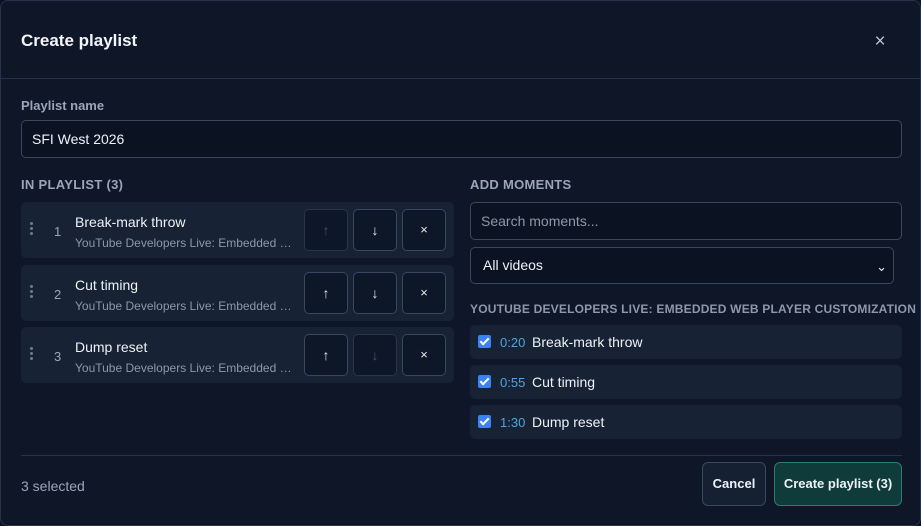 This screenshot has height=526, width=921. What do you see at coordinates (58, 231) in the screenshot?
I see `playlist-item-index: 1` at bounding box center [58, 231].